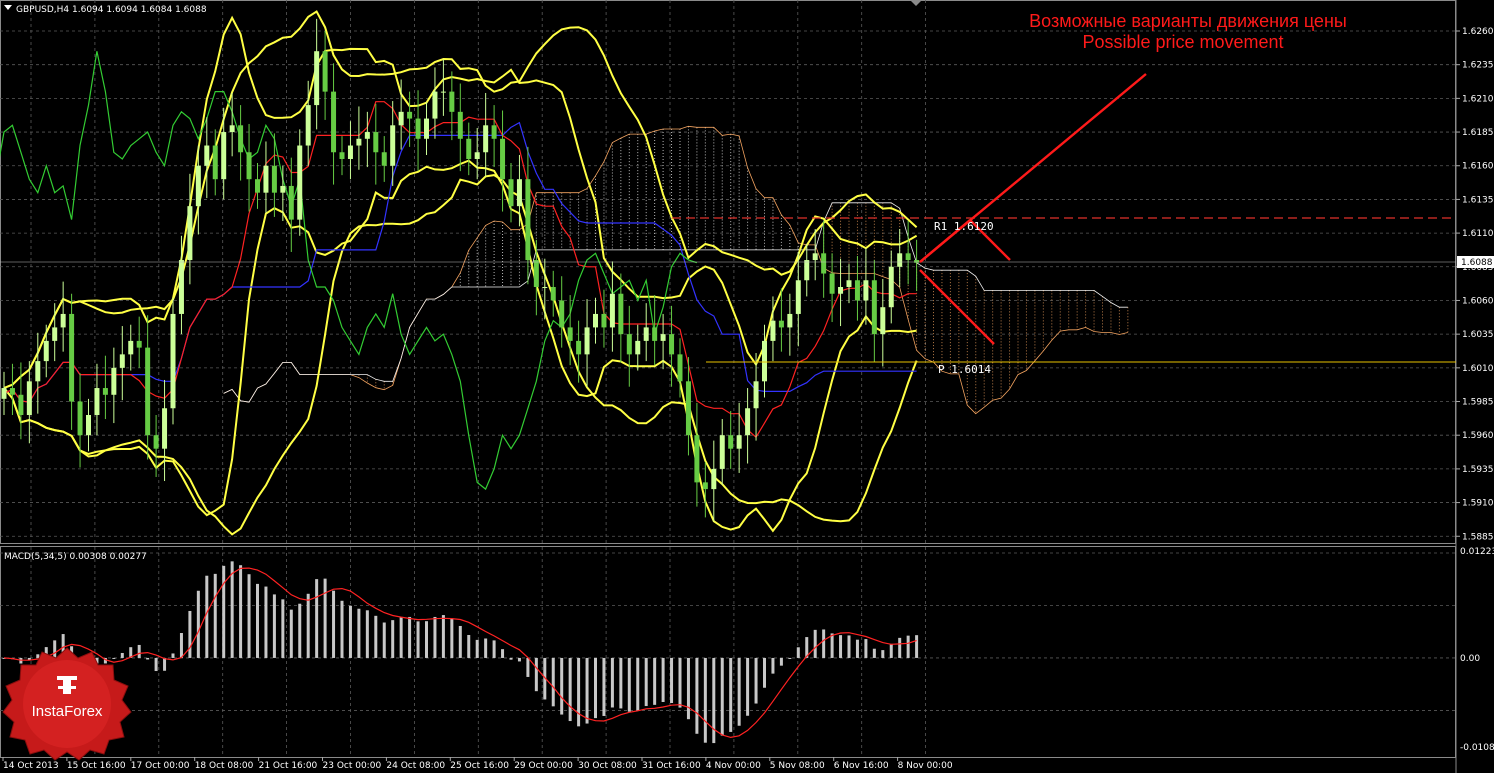 The width and height of the screenshot is (1494, 773). What do you see at coordinates (543, 766) in the screenshot?
I see `time-tick-label: 29 Oct 00:00` at bounding box center [543, 766].